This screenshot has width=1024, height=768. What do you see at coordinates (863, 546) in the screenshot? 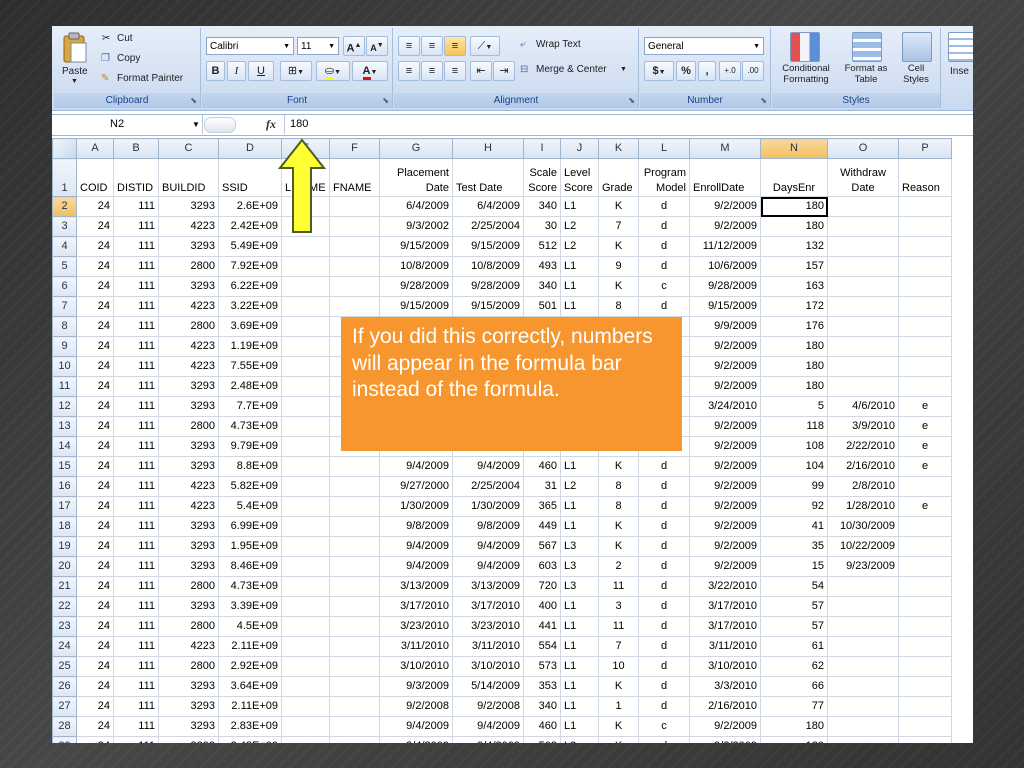
I see `cell-o: 10/22/2009` at bounding box center [863, 546].